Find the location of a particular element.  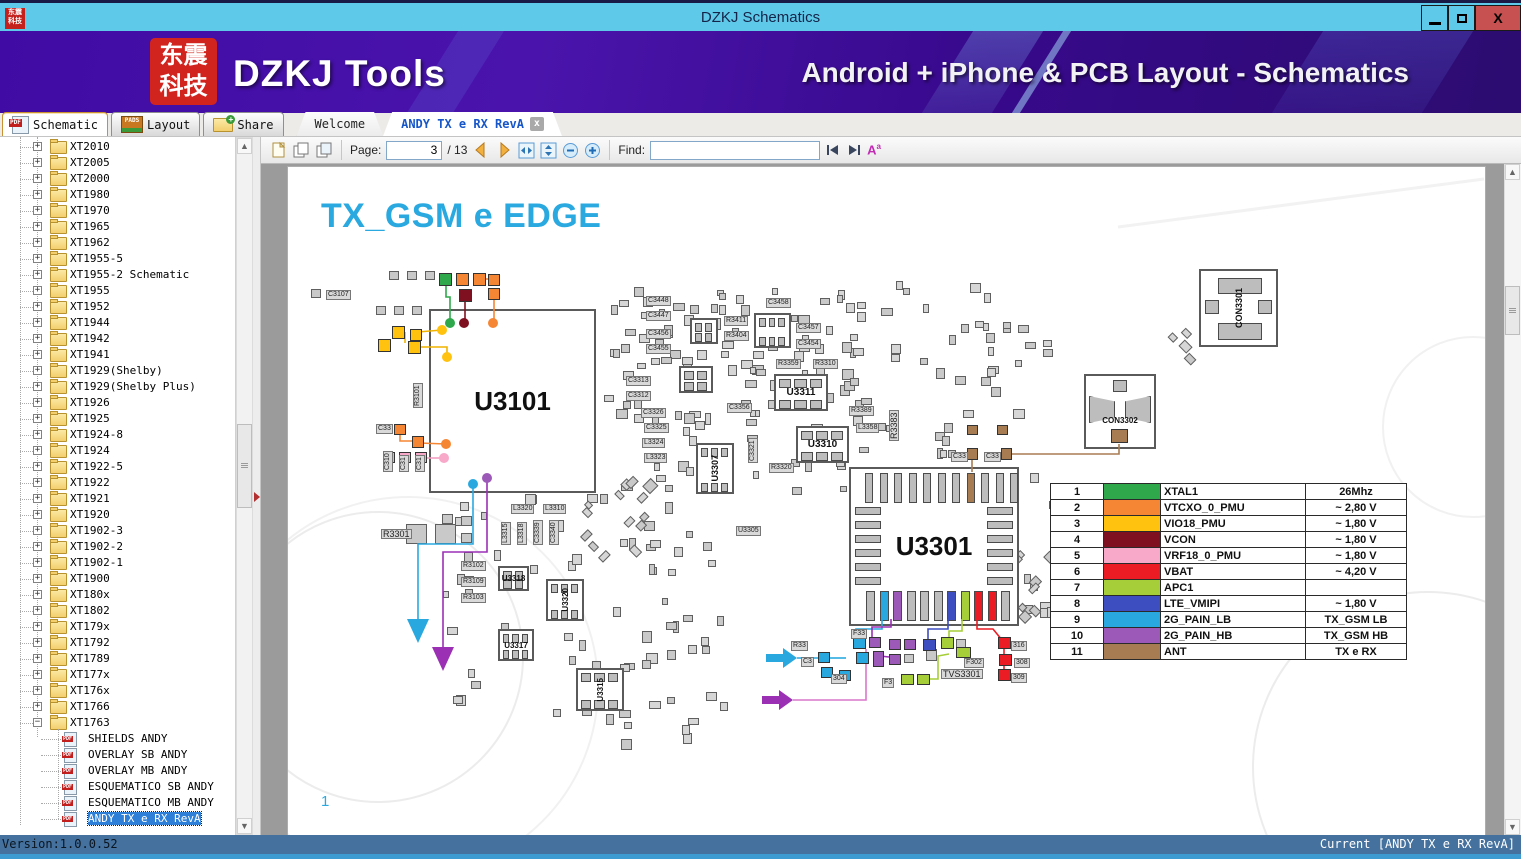

tree-item-XT1926: + XT1926 is located at coordinates (117, 403).